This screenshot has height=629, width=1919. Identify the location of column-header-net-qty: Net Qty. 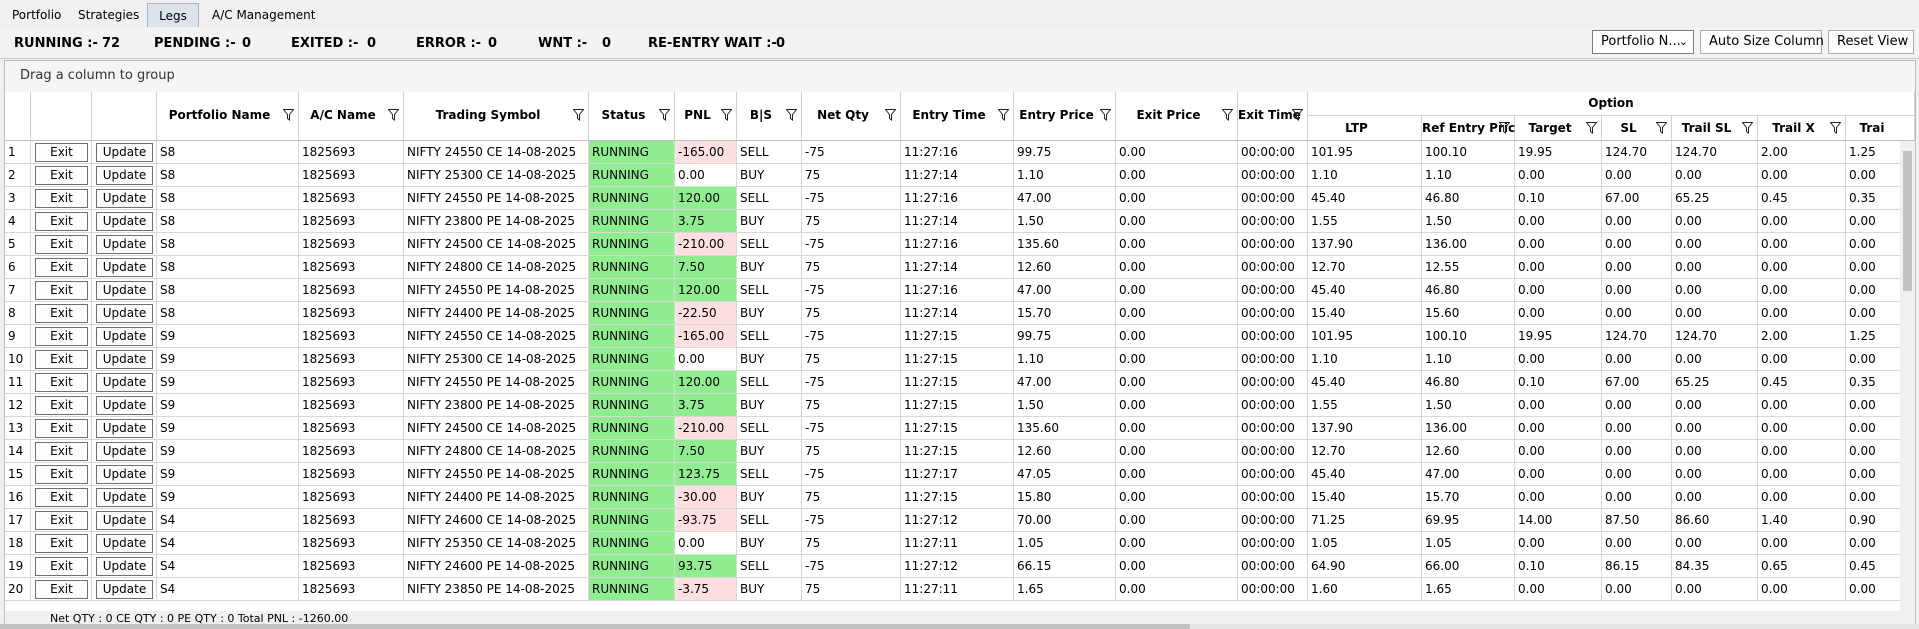
(851, 116).